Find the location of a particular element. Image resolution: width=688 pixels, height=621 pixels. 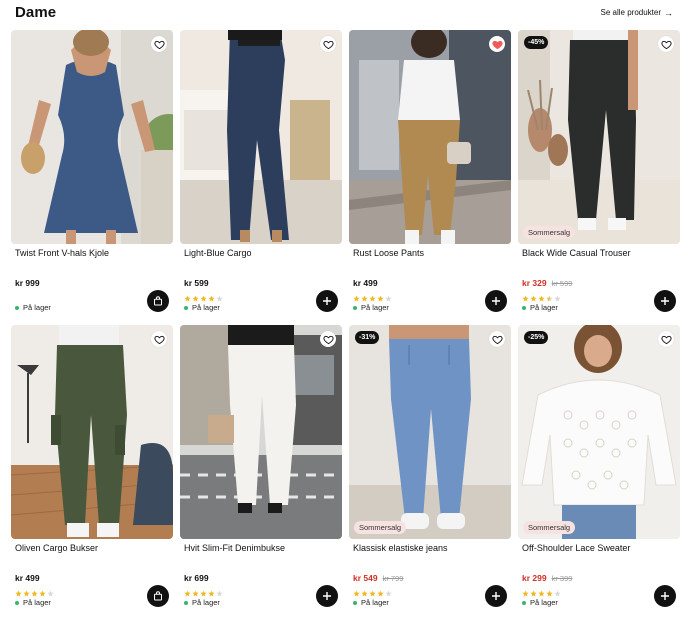

product-card: Oliven Cargo Bukser kr 499 På lager is located at coordinates (92, 468).